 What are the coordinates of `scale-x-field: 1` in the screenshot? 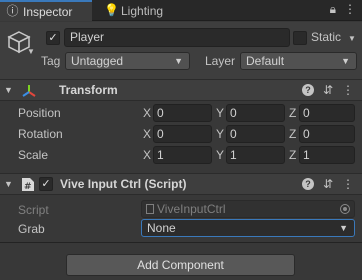 It's located at (182, 155).